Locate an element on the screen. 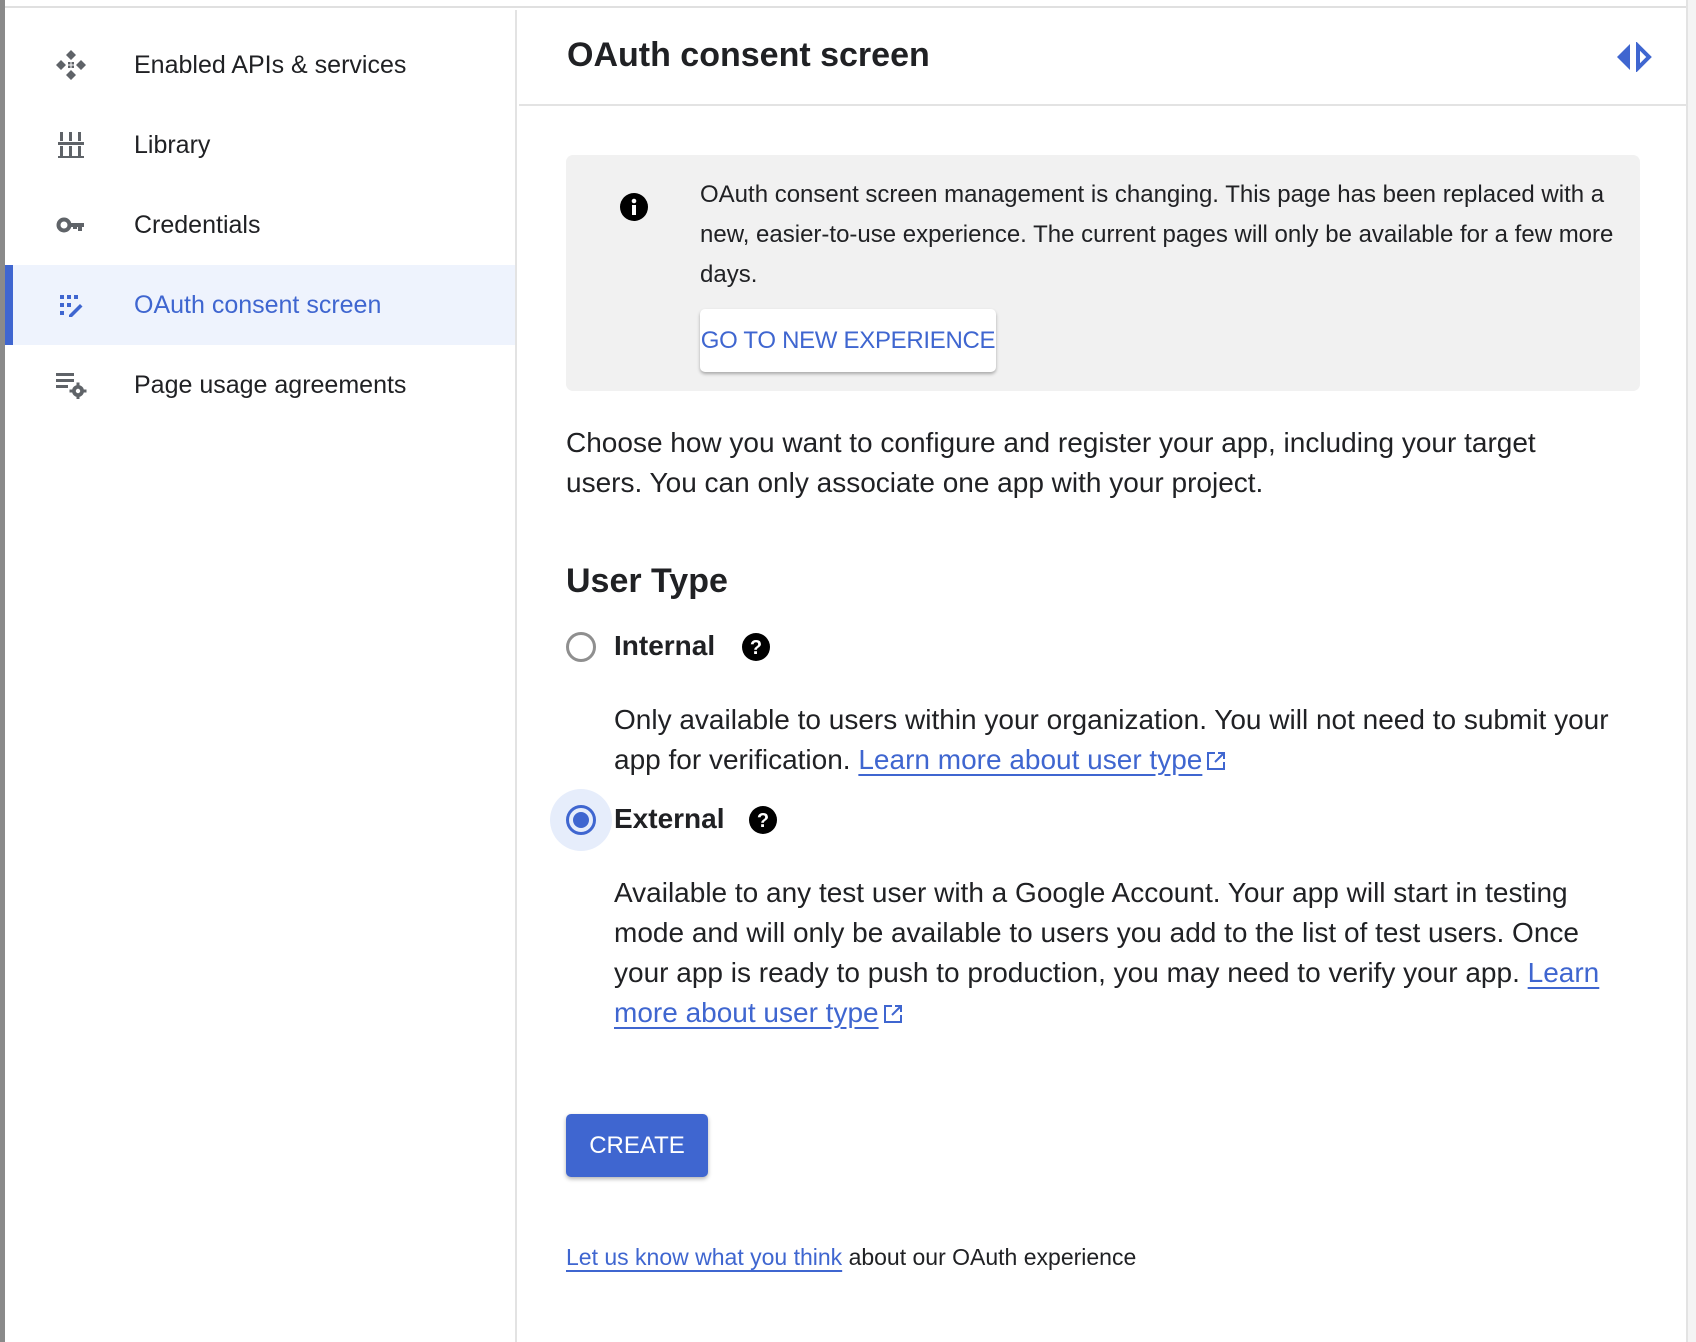 The image size is (1696, 1342). go-to-new-experience-button: GO TO NEW EXPERIENCE is located at coordinates (848, 340).